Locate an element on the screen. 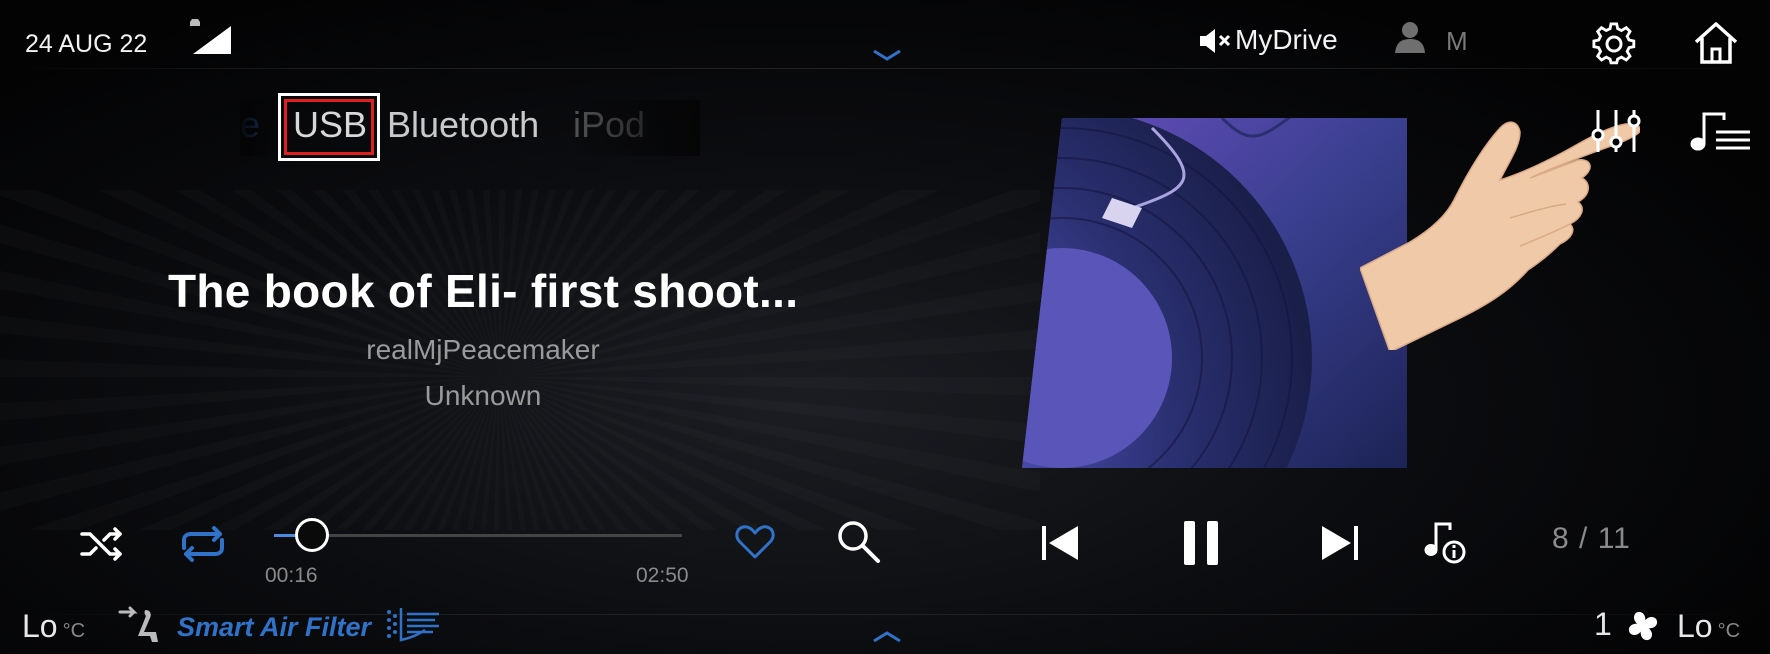  tabs-fade-right is located at coordinates (635, 128).